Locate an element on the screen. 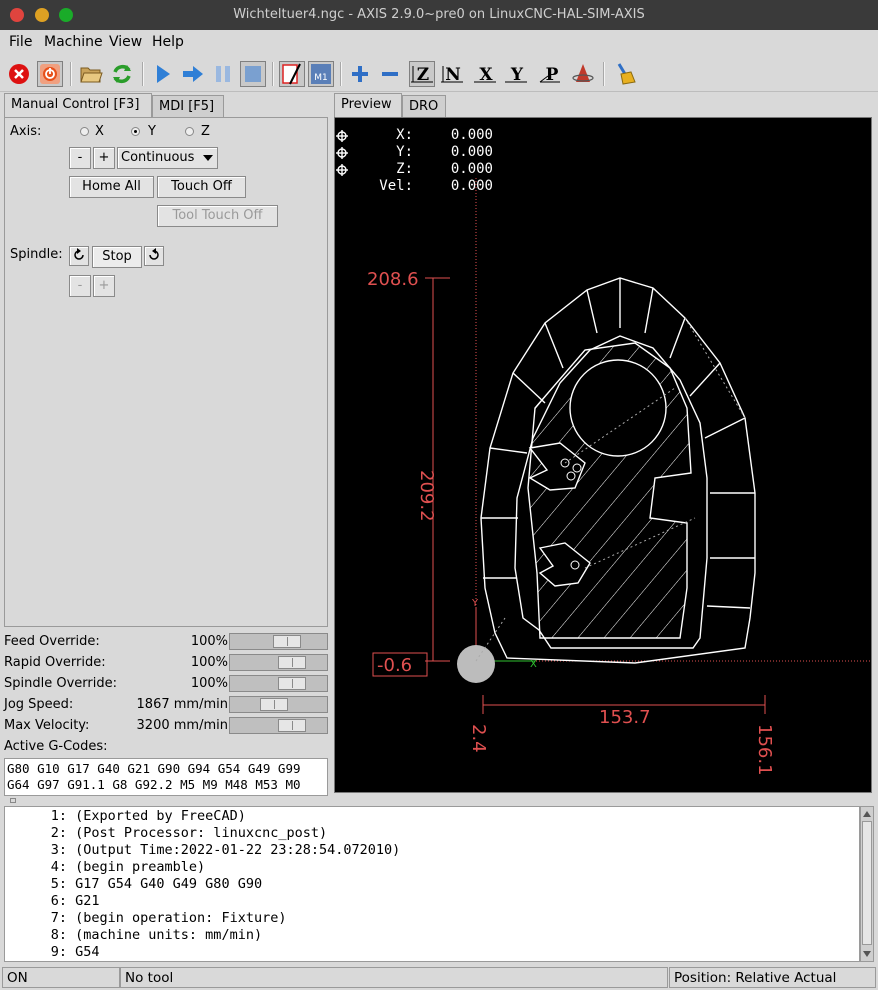 This screenshot has width=878, height=990. machine-power-icon is located at coordinates (50, 74).